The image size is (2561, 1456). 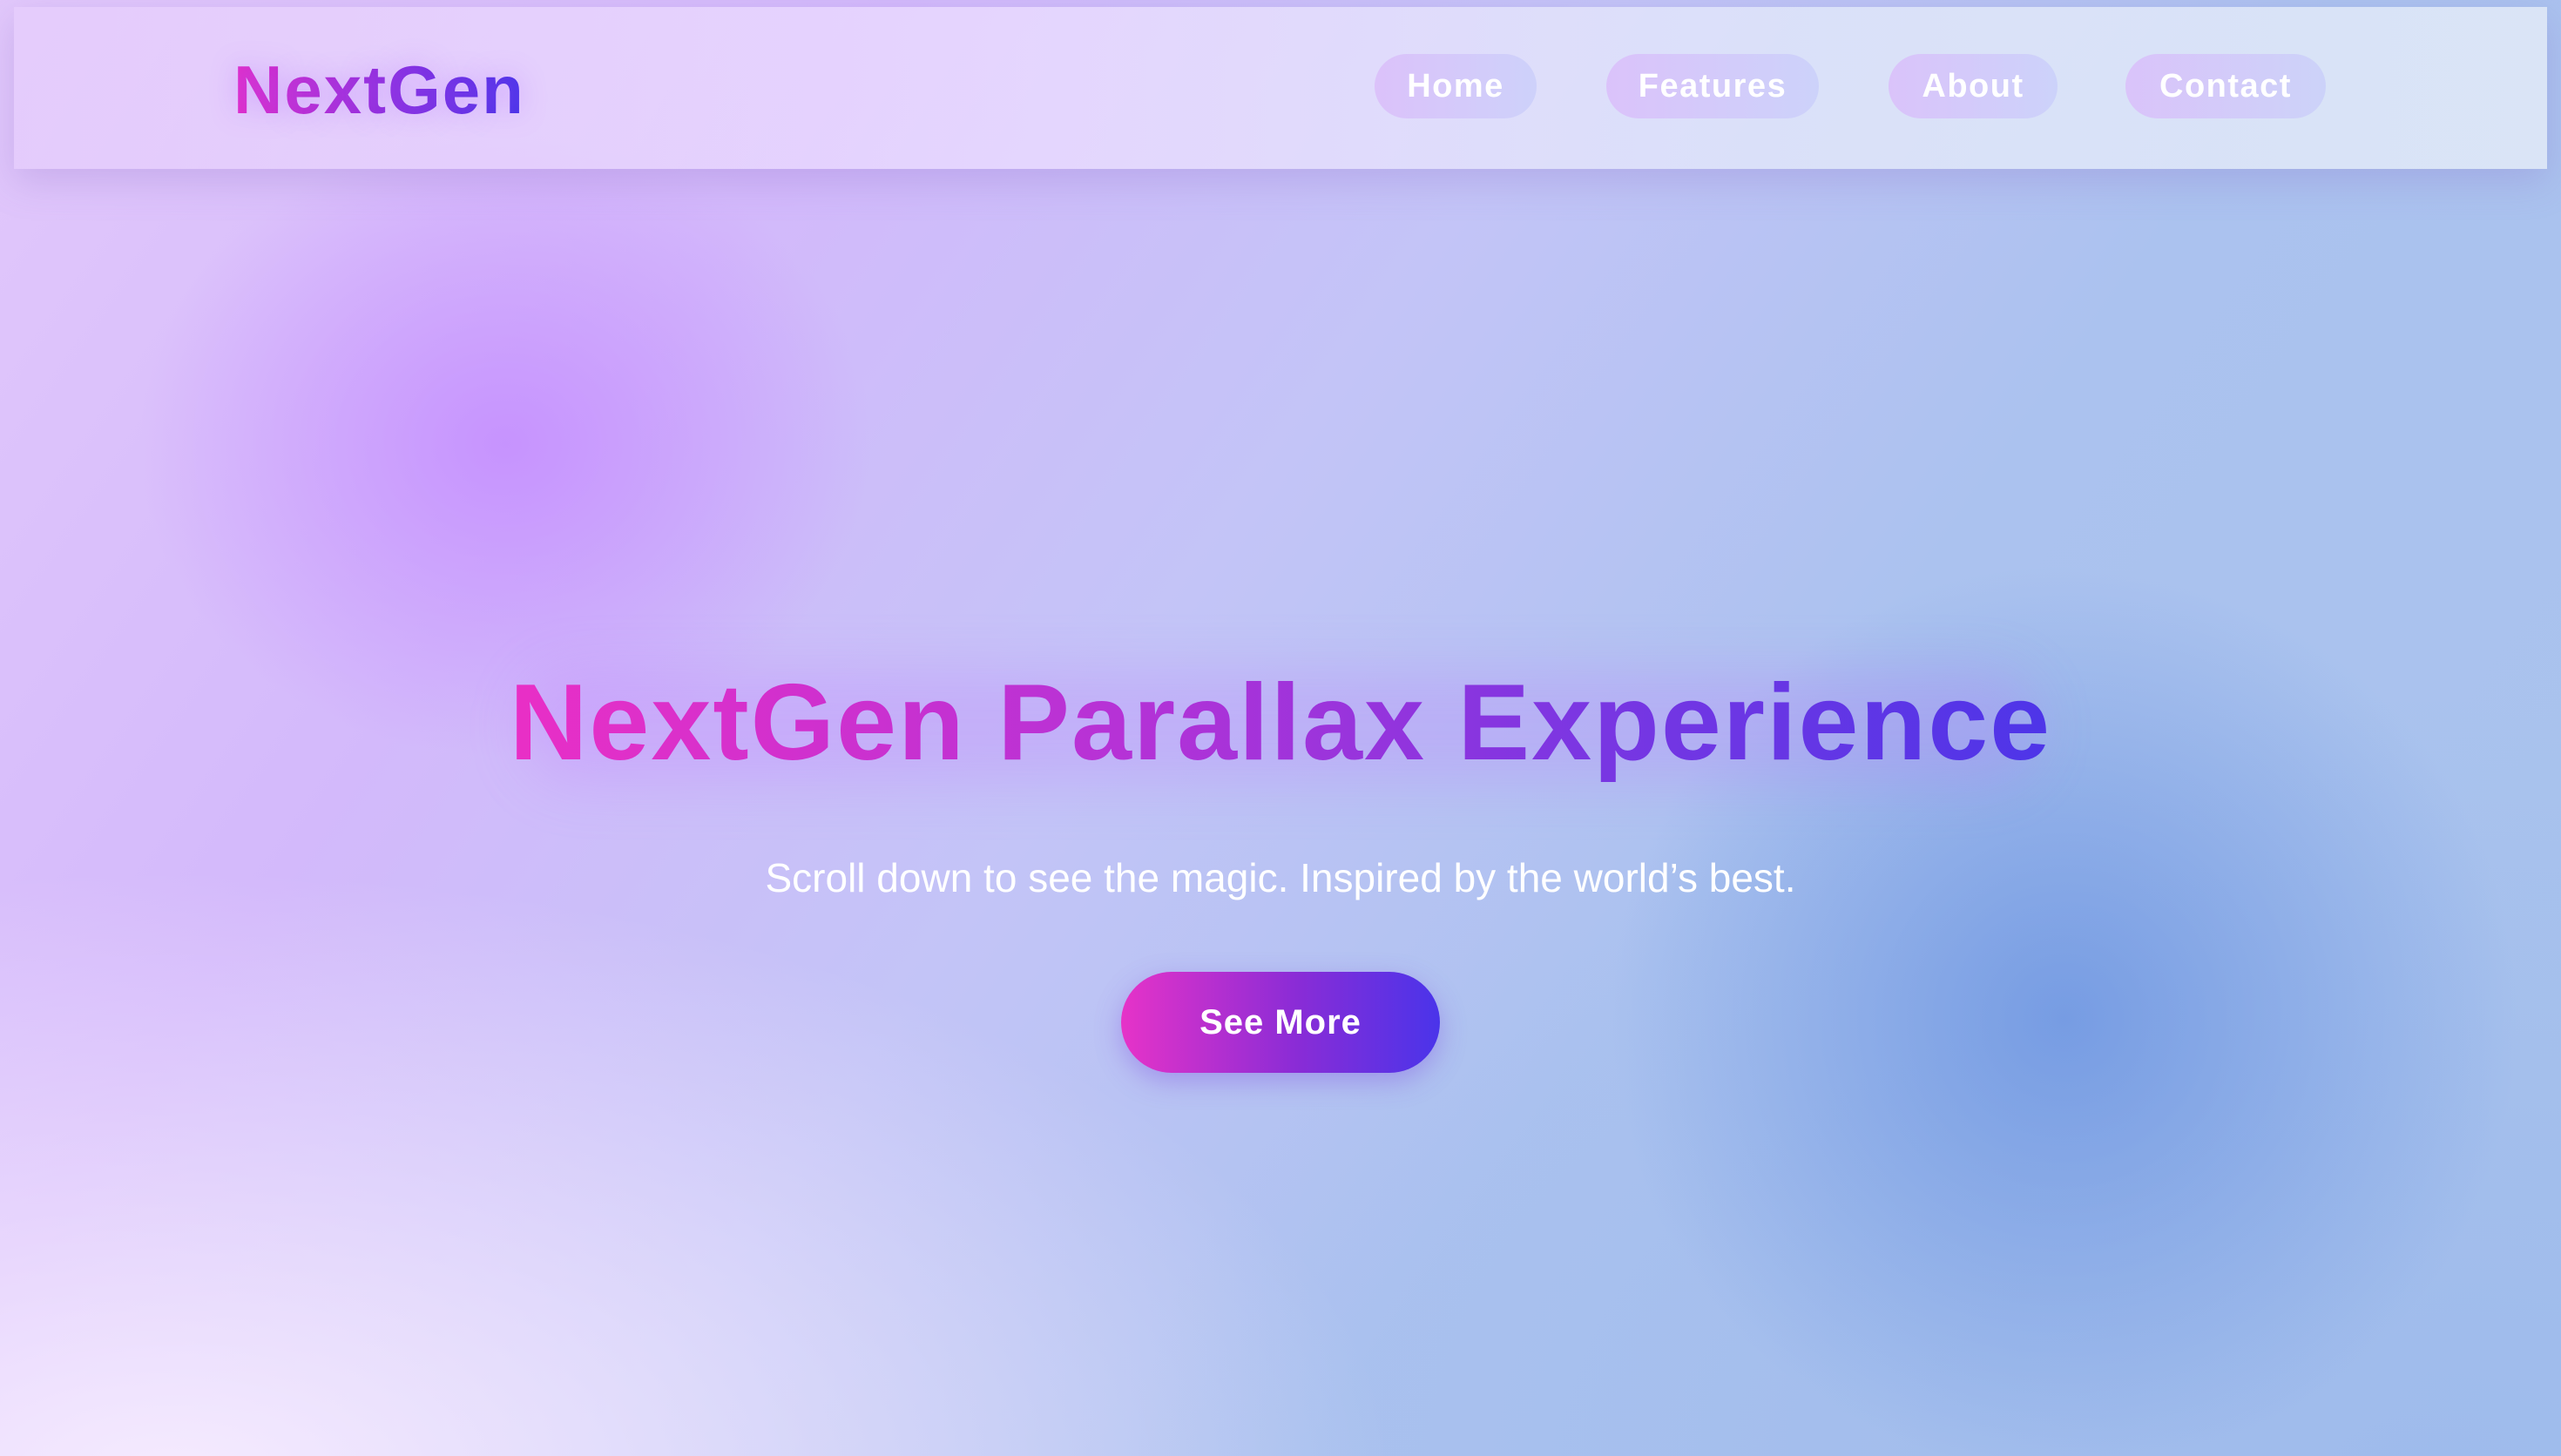 I want to click on hero-title-text: NextGen Parallax Experience, so click(x=1280, y=723).